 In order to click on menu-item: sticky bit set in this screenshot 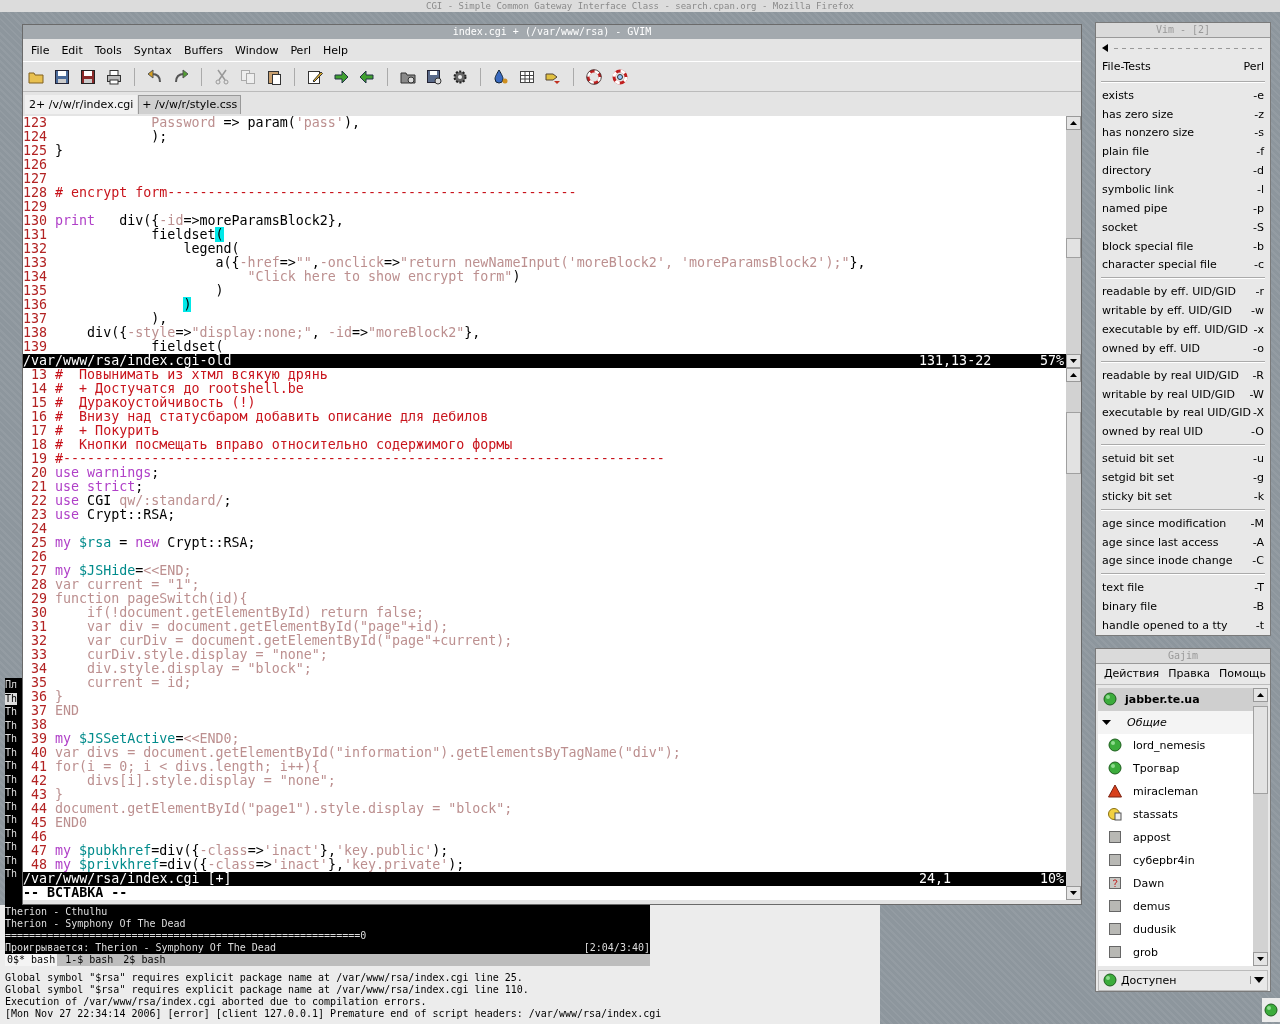, I will do `click(1137, 496)`.